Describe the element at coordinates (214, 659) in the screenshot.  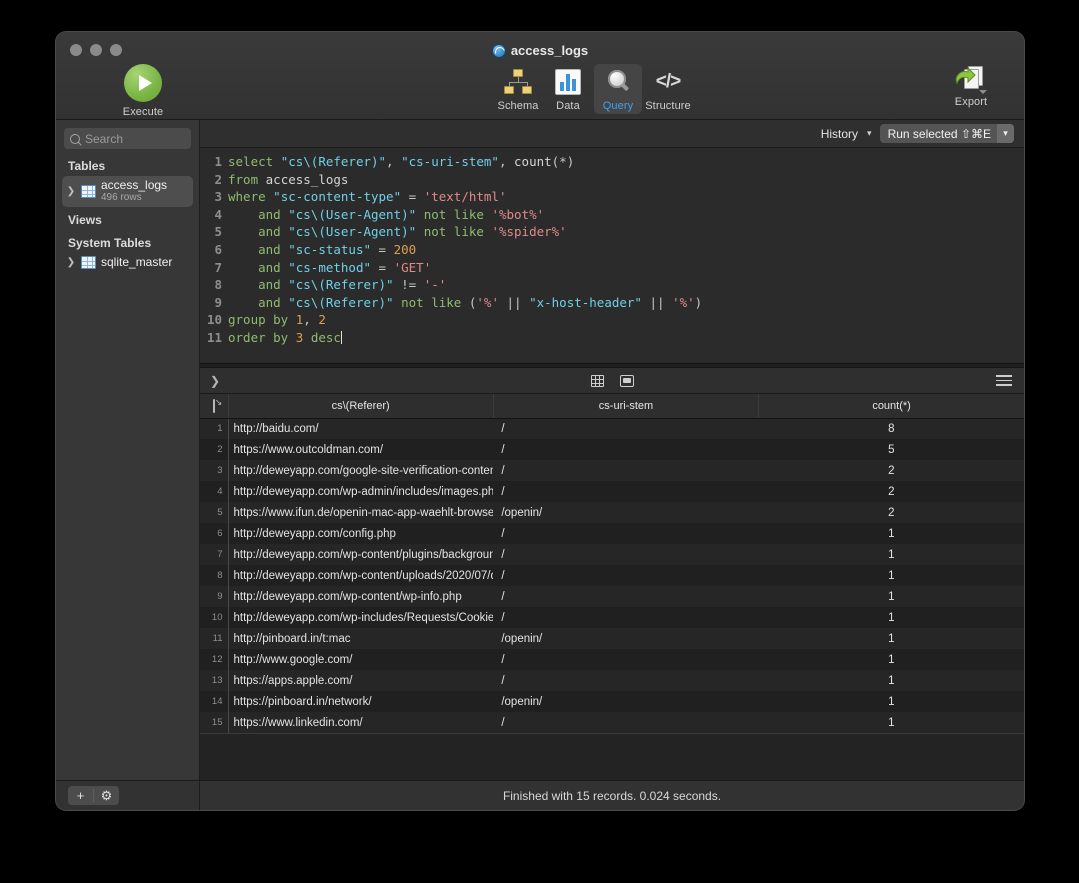
I see `row-number: 12` at that location.